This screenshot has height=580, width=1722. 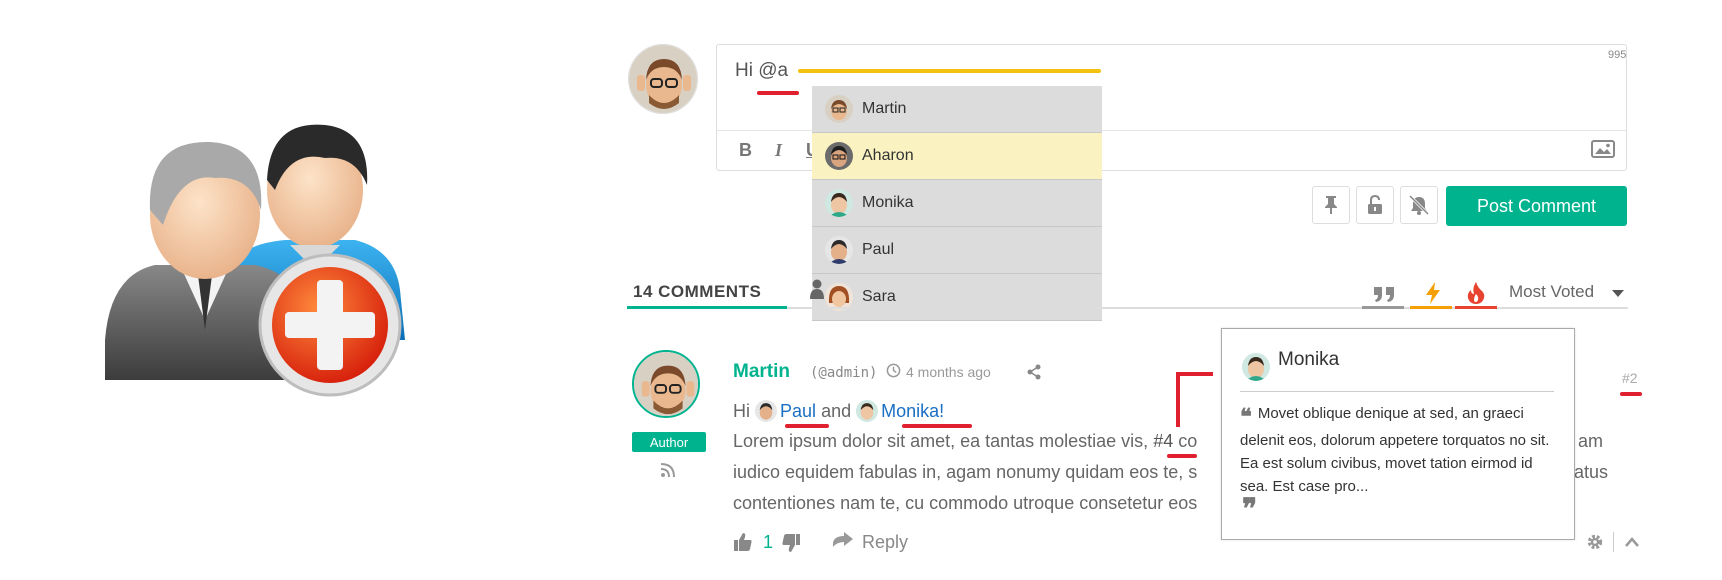 What do you see at coordinates (1603, 149) in the screenshot?
I see `image-icon` at bounding box center [1603, 149].